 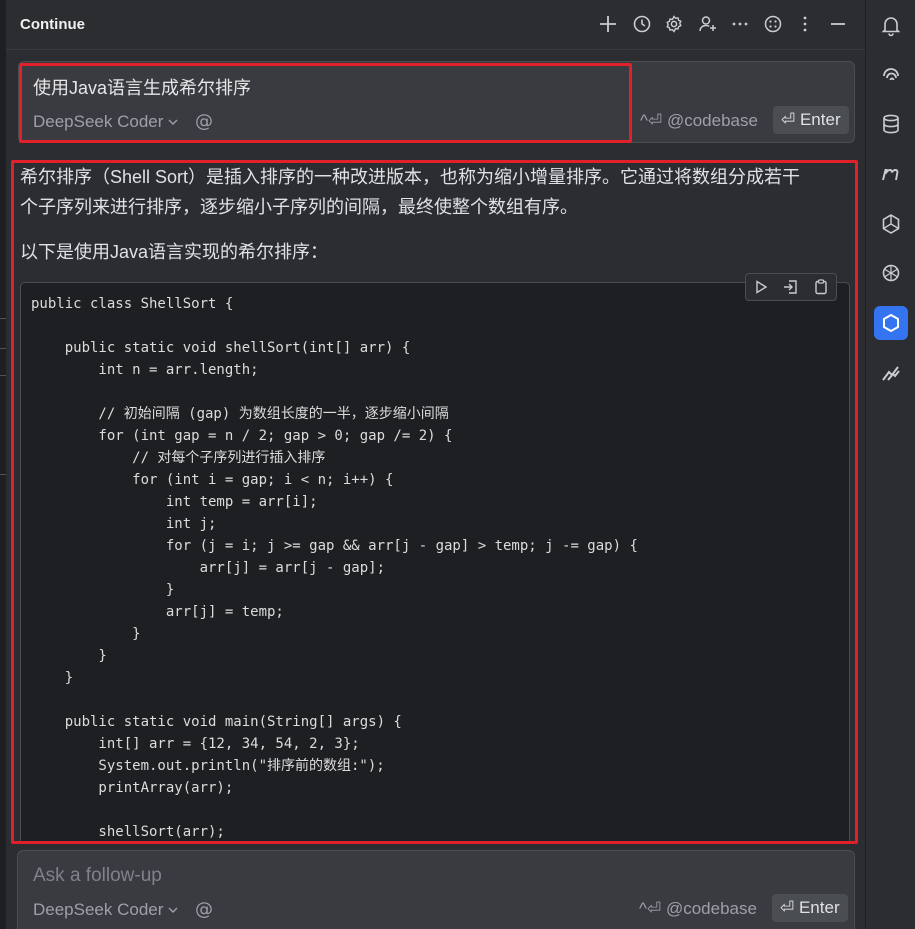 What do you see at coordinates (891, 224) in the screenshot?
I see `knot-plugin-icon` at bounding box center [891, 224].